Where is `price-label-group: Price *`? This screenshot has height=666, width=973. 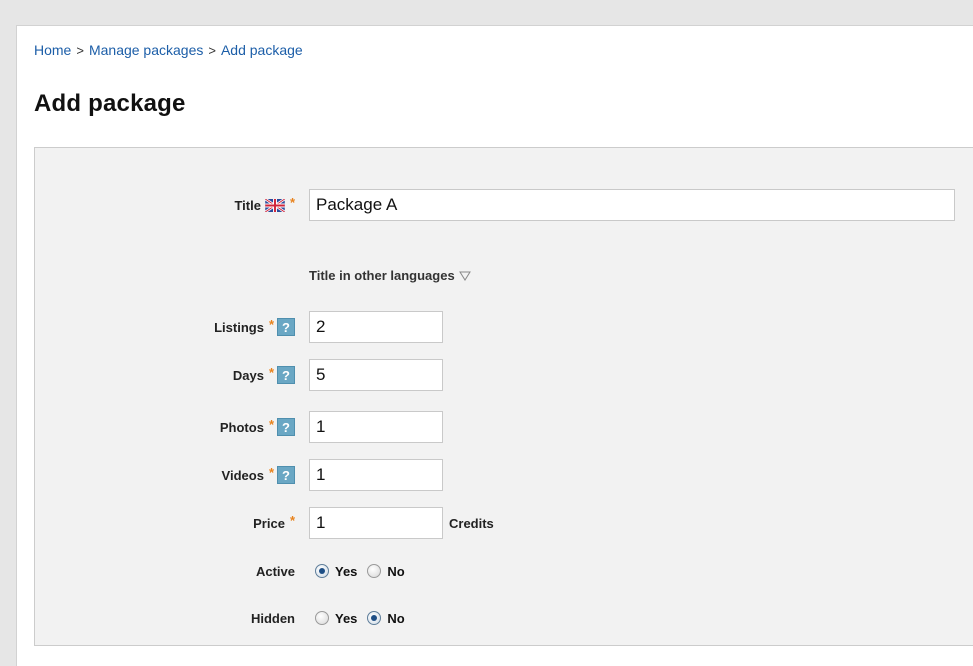 price-label-group: Price * is located at coordinates (274, 523).